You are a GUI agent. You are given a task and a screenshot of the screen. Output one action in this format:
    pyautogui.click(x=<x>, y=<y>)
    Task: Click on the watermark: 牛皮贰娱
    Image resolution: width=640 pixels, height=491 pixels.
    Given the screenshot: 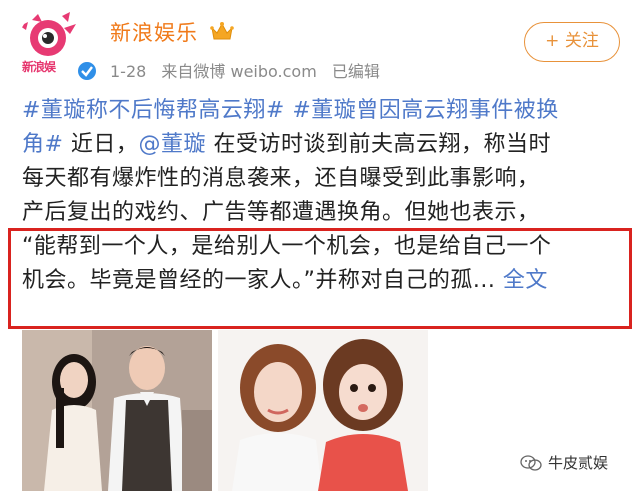 What is the action you would take?
    pyautogui.click(x=564, y=462)
    